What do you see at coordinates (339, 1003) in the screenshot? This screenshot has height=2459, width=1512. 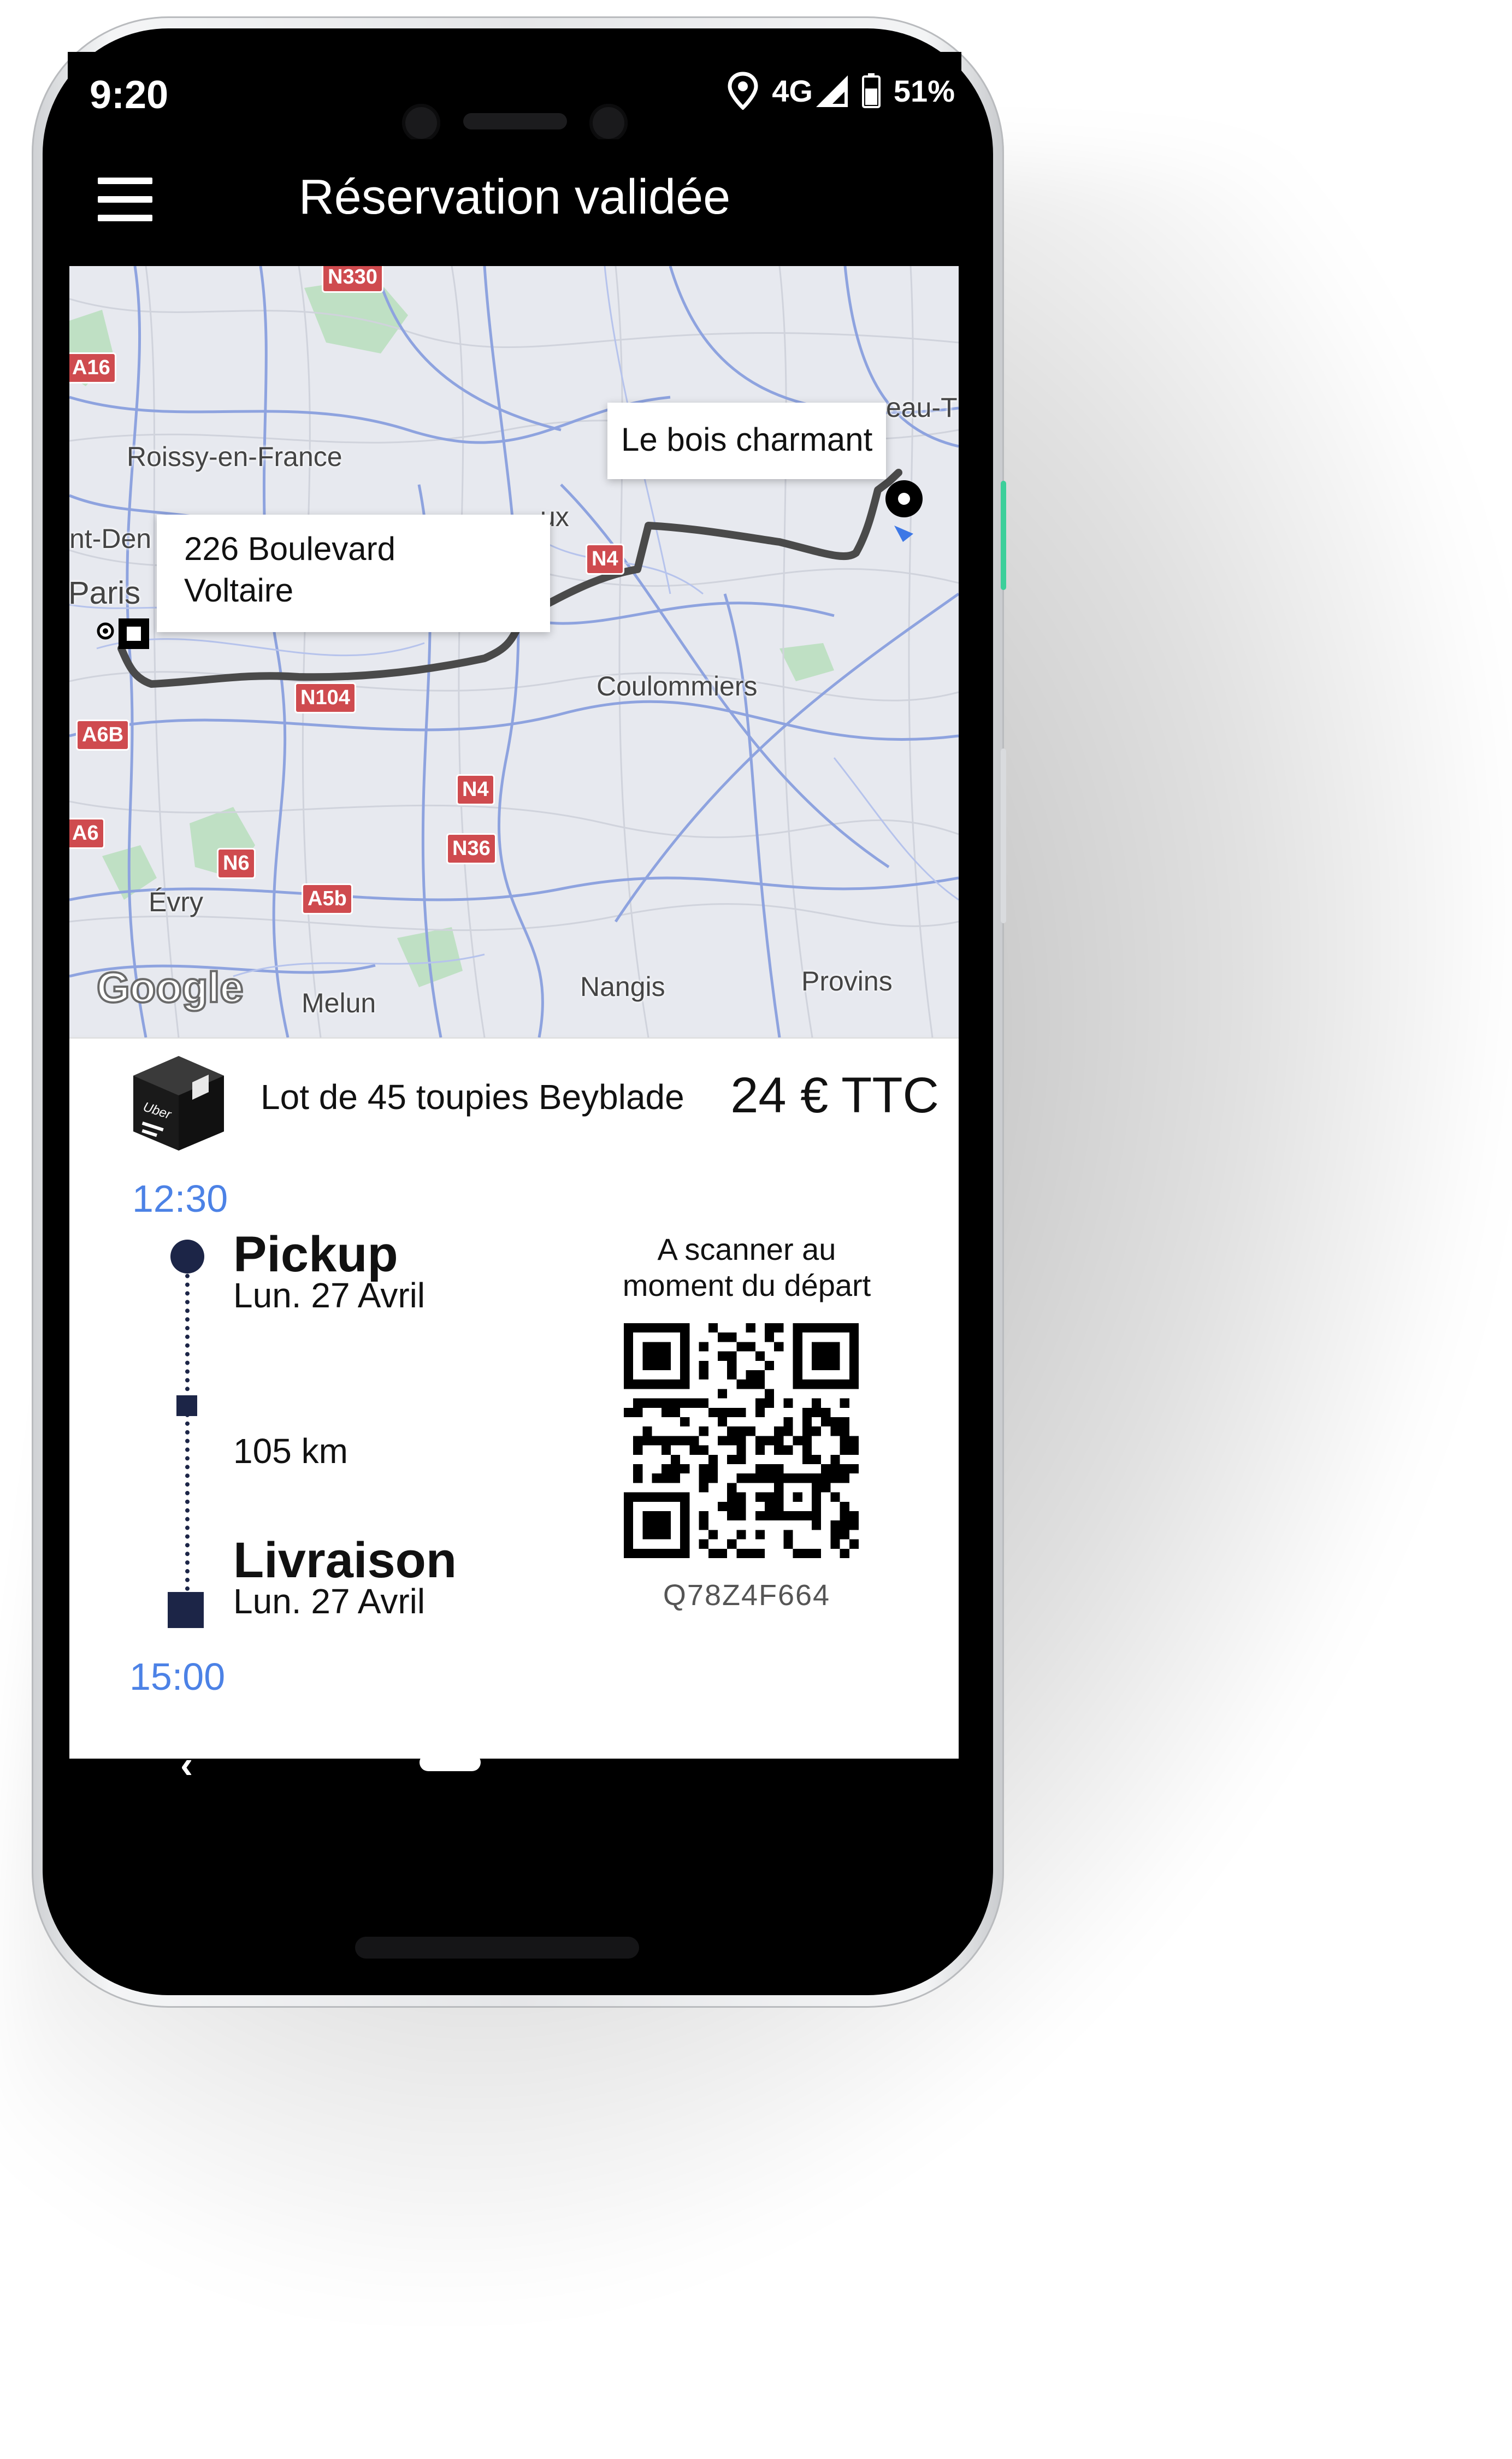 I see `map-label-melun: Melun` at bounding box center [339, 1003].